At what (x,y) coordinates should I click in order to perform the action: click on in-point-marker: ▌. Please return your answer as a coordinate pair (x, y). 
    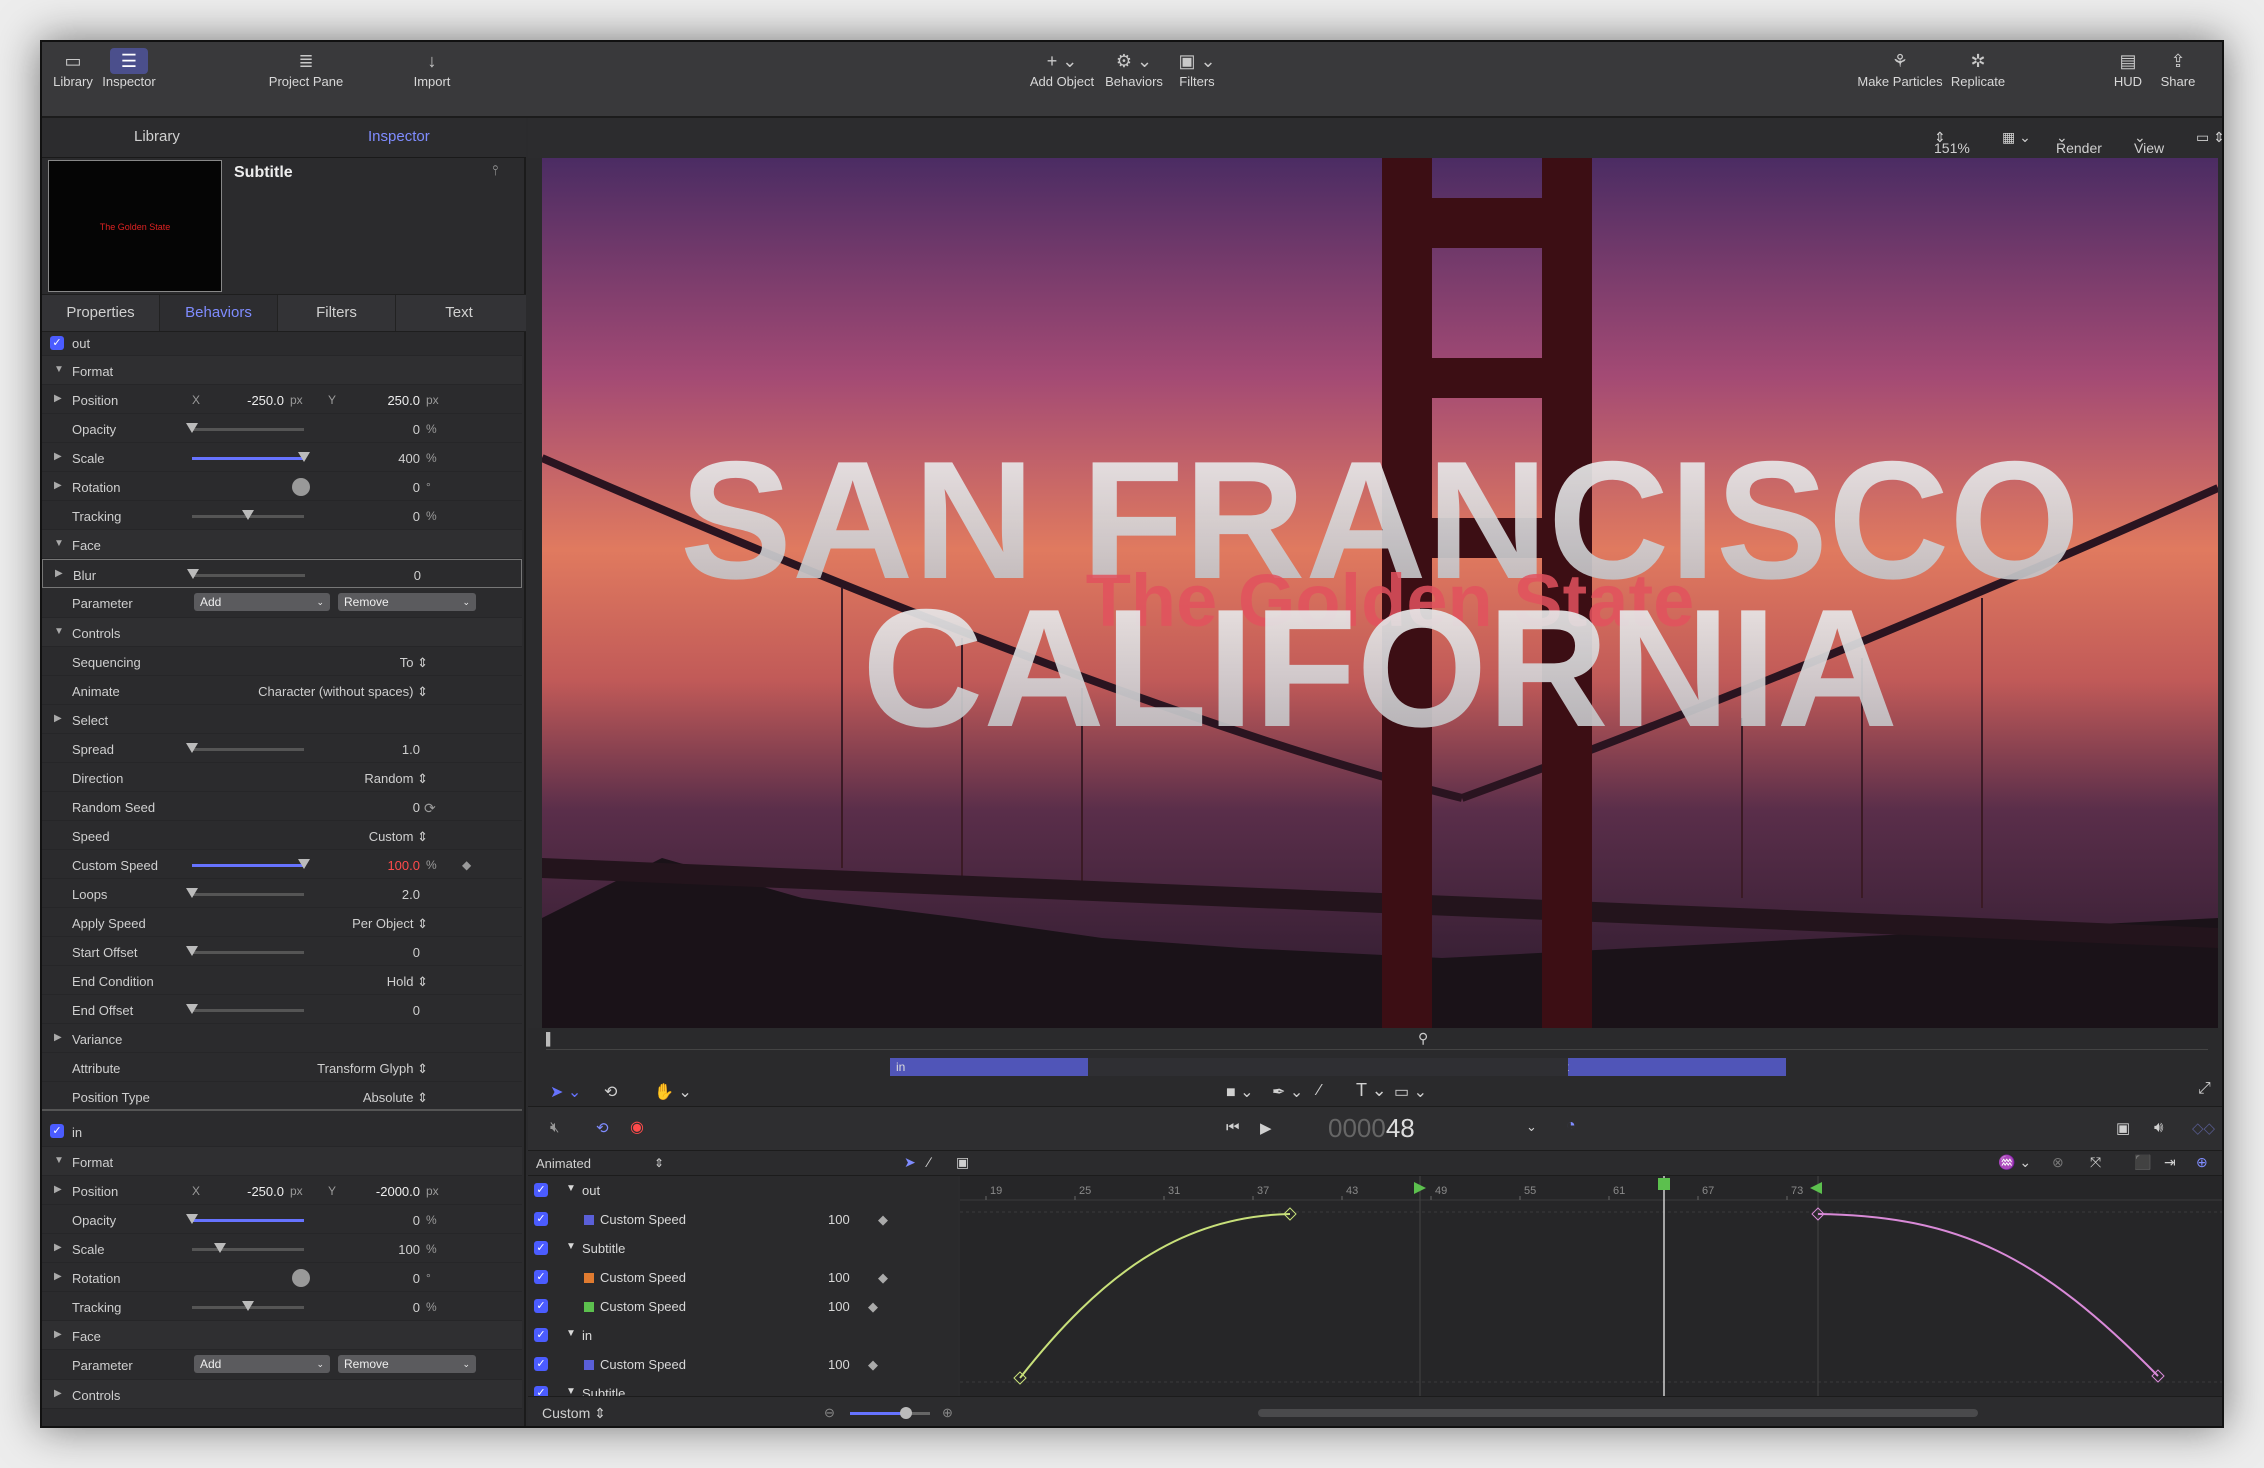
    Looking at the image, I should click on (550, 1039).